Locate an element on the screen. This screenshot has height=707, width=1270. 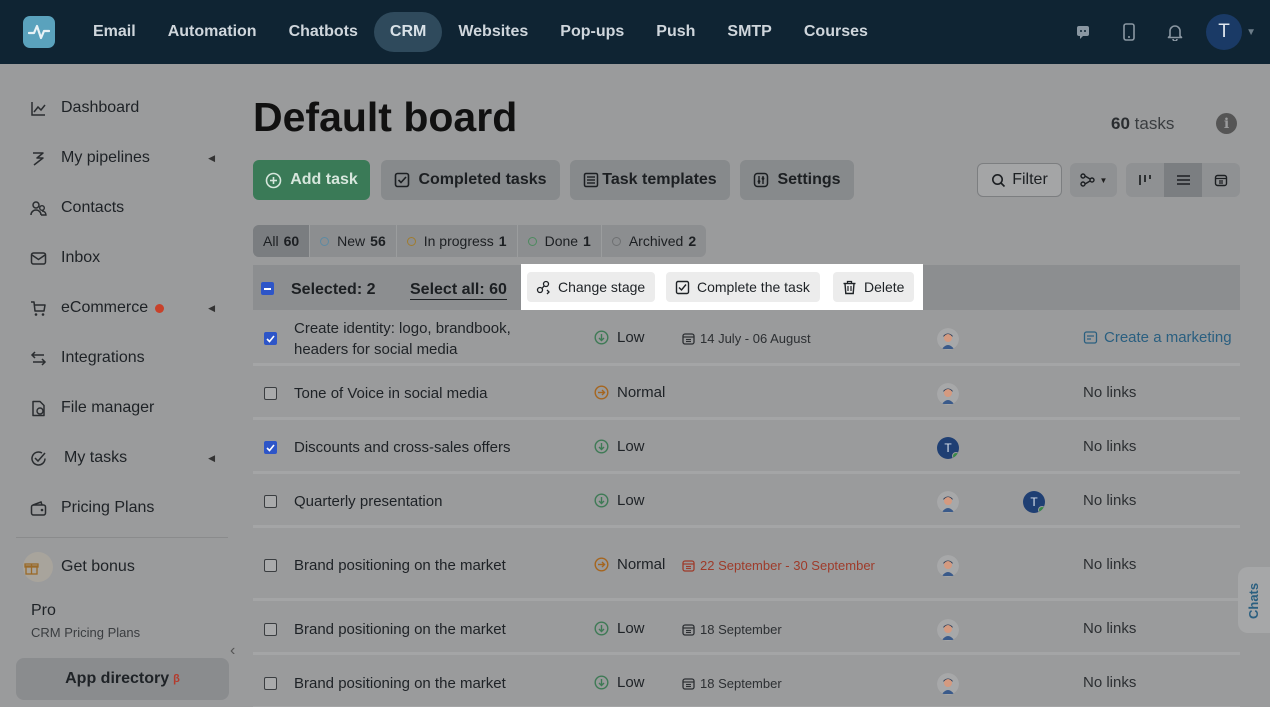
info-icon: i is located at coordinates (1226, 123).